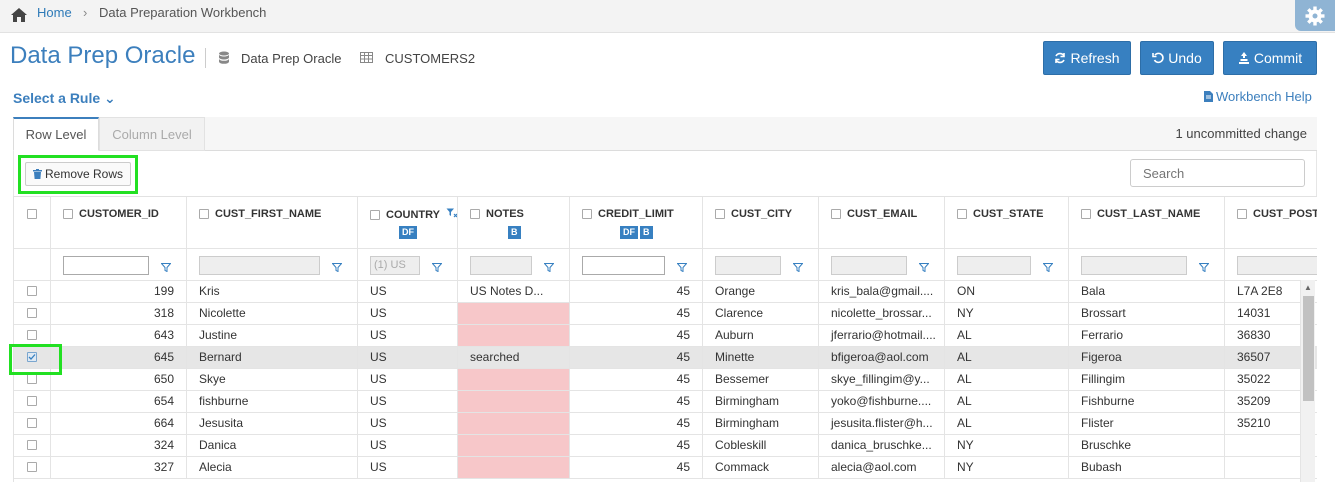 The width and height of the screenshot is (1335, 482). What do you see at coordinates (761, 468) in the screenshot?
I see `table-cell: Commack` at bounding box center [761, 468].